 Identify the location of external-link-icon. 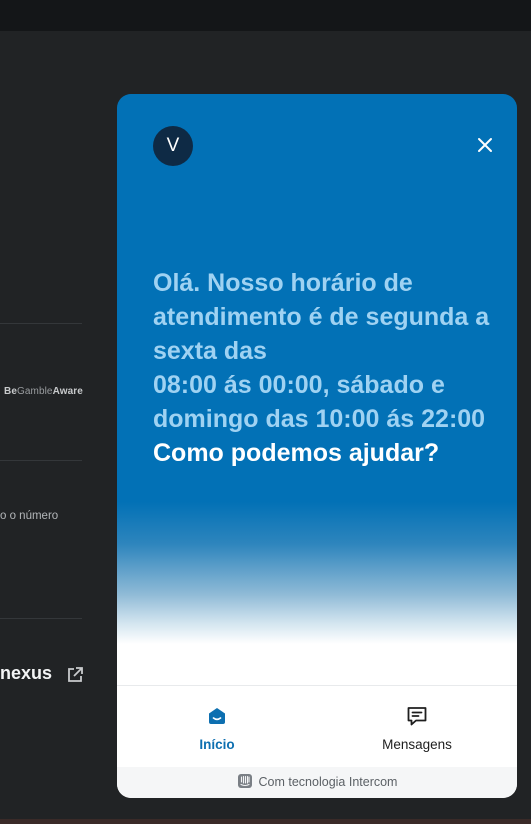
(75, 675).